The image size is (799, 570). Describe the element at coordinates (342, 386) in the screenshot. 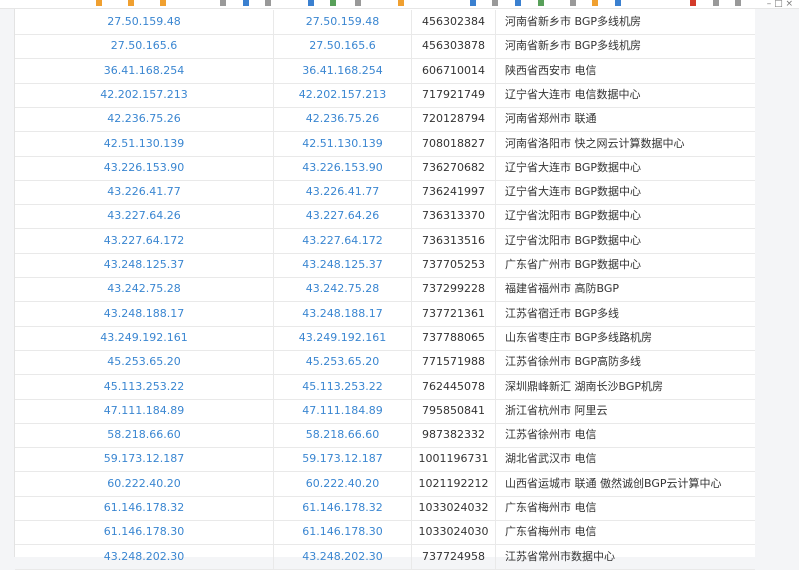

I see `ip-detail-link: 45.113.253.22` at that location.